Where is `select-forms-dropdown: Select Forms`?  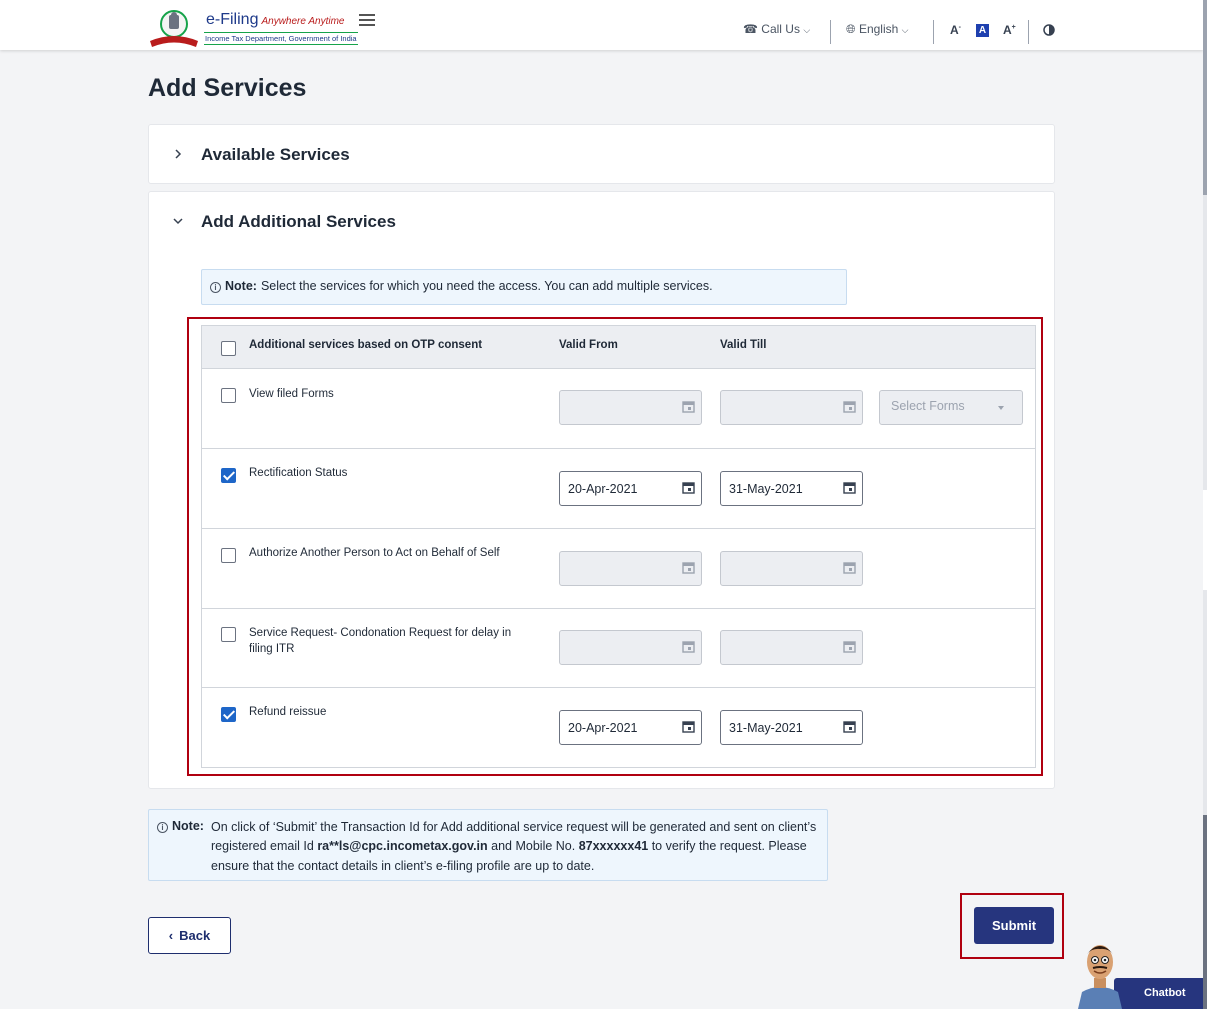 select-forms-dropdown: Select Forms is located at coordinates (951, 407).